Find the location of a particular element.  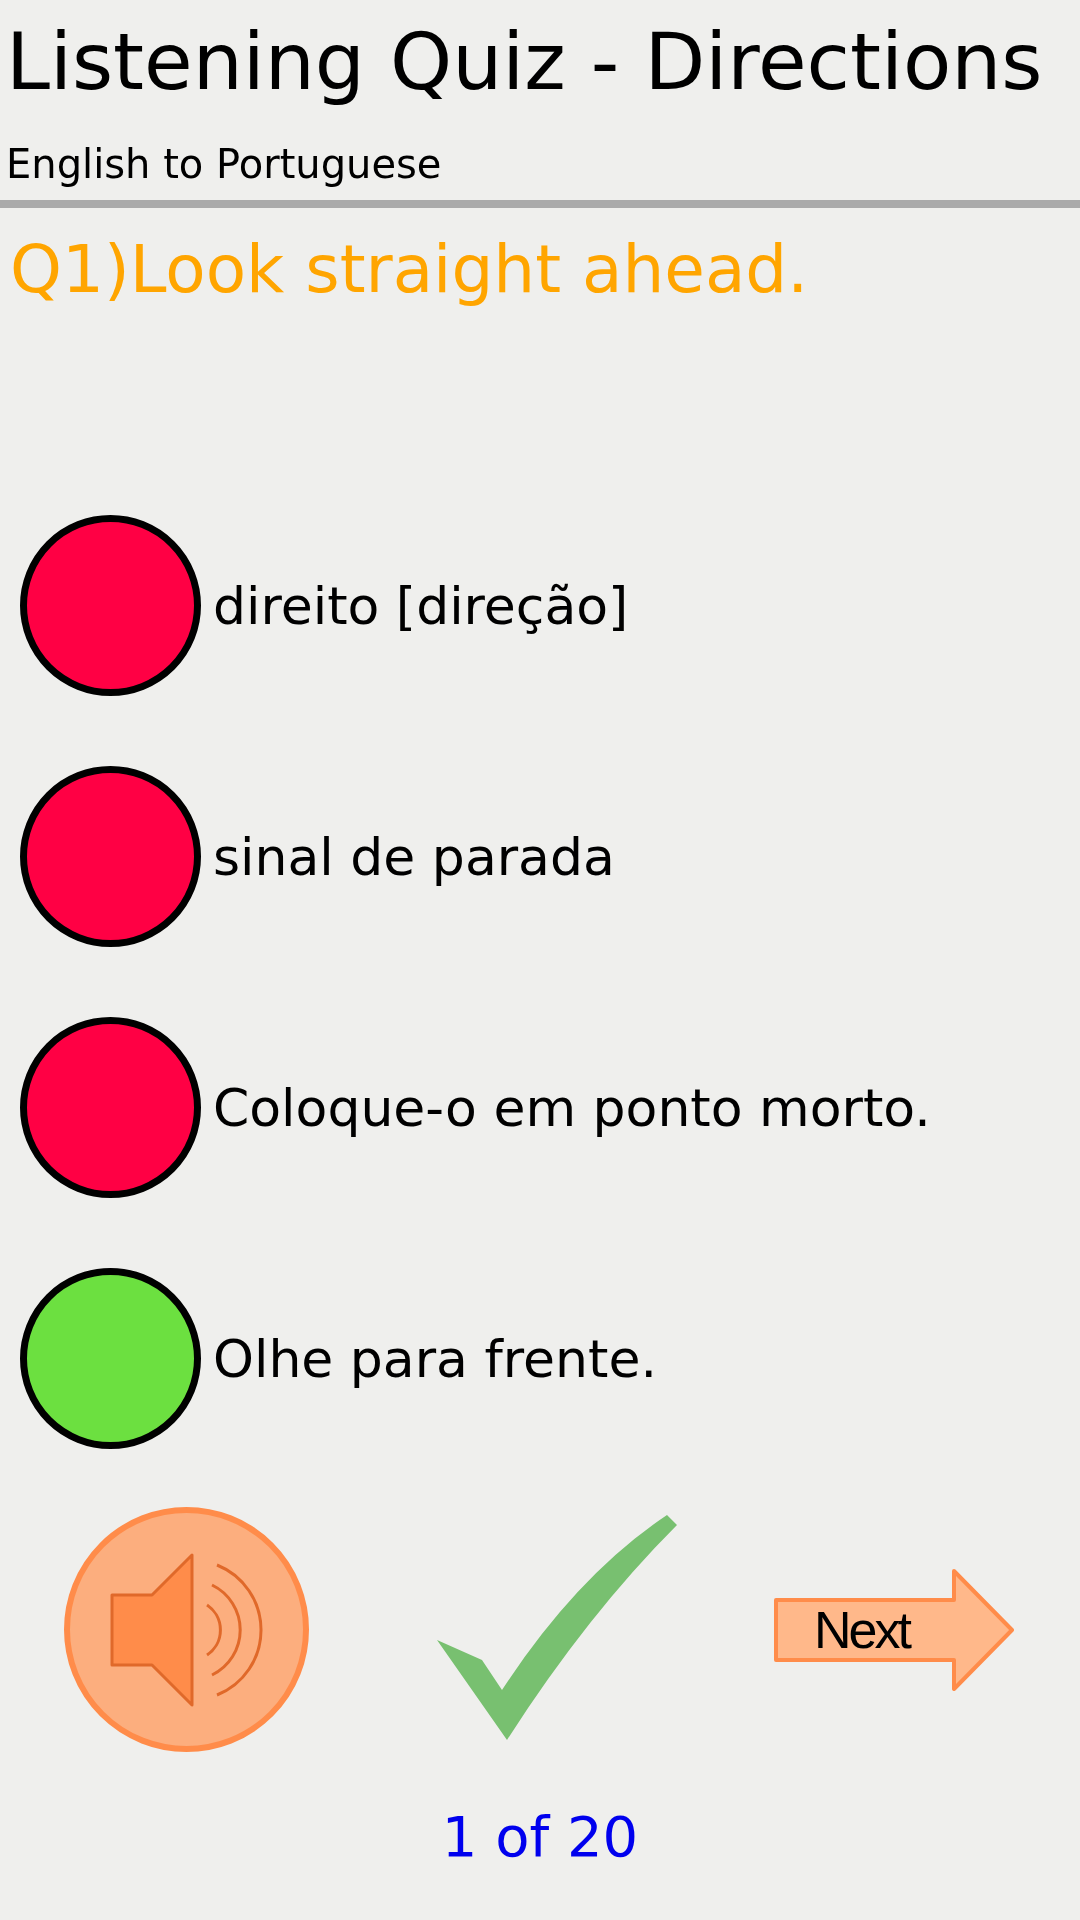

answer-text: direito [direção] is located at coordinates (421, 606).